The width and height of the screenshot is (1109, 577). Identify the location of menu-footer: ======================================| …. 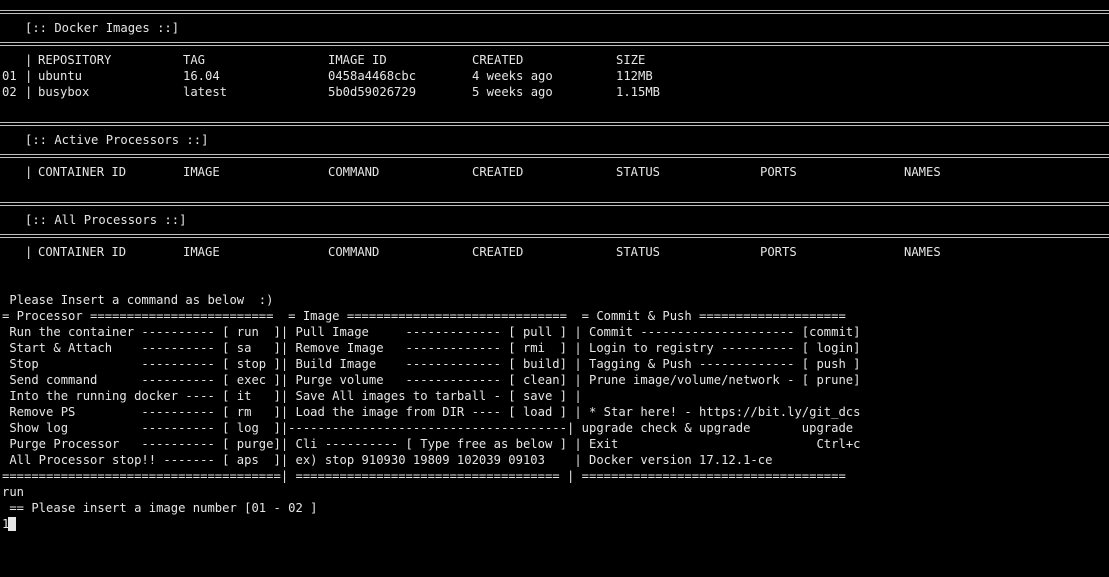
(424, 476).